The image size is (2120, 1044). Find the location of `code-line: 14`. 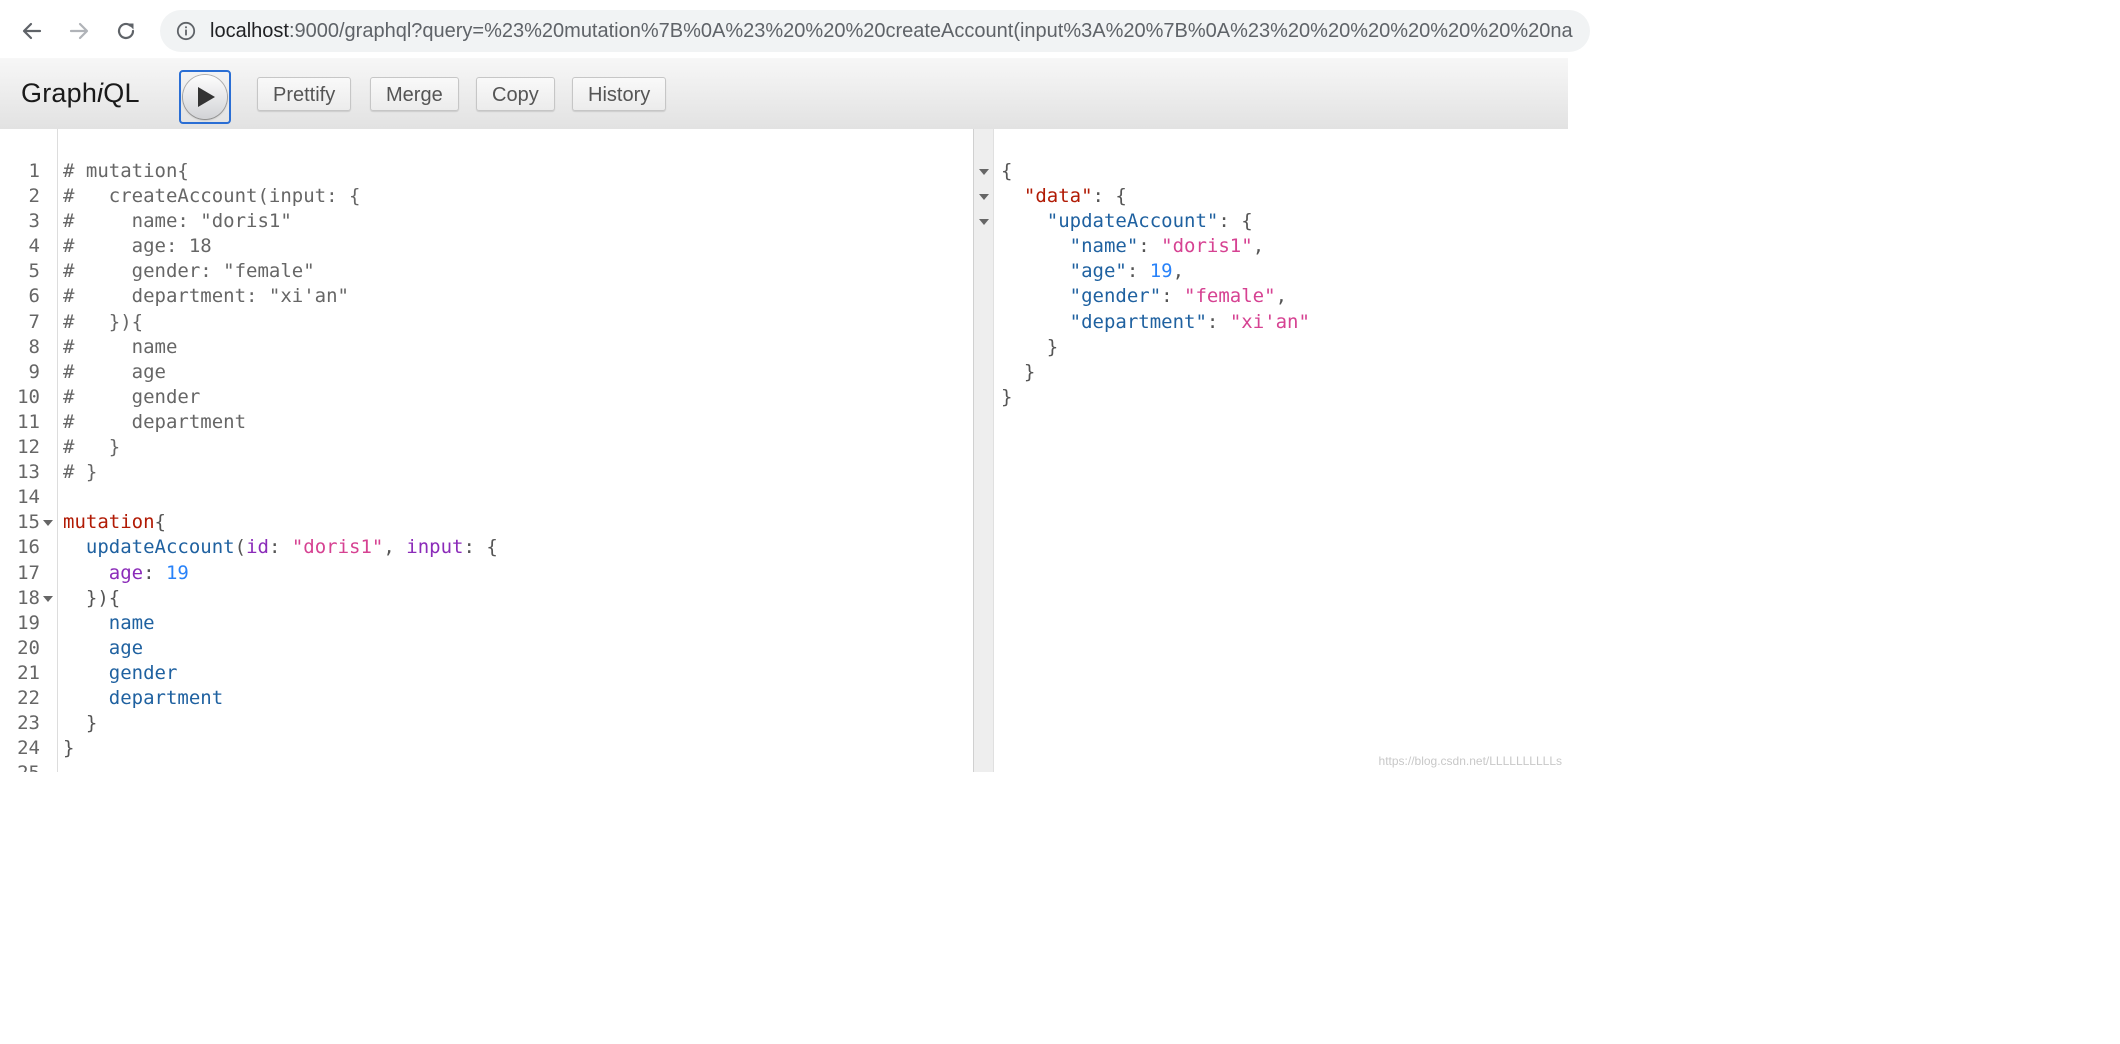

code-line: 14 is located at coordinates (486, 497).